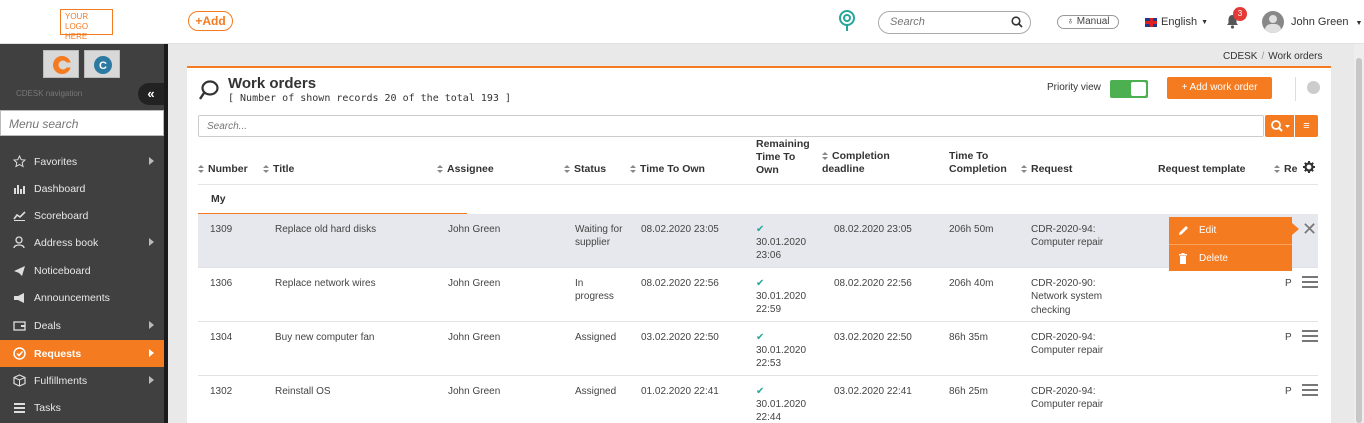 The height and width of the screenshot is (423, 1364). I want to click on cell-remaining-time: 30.01.2020 23:06, so click(781, 249).